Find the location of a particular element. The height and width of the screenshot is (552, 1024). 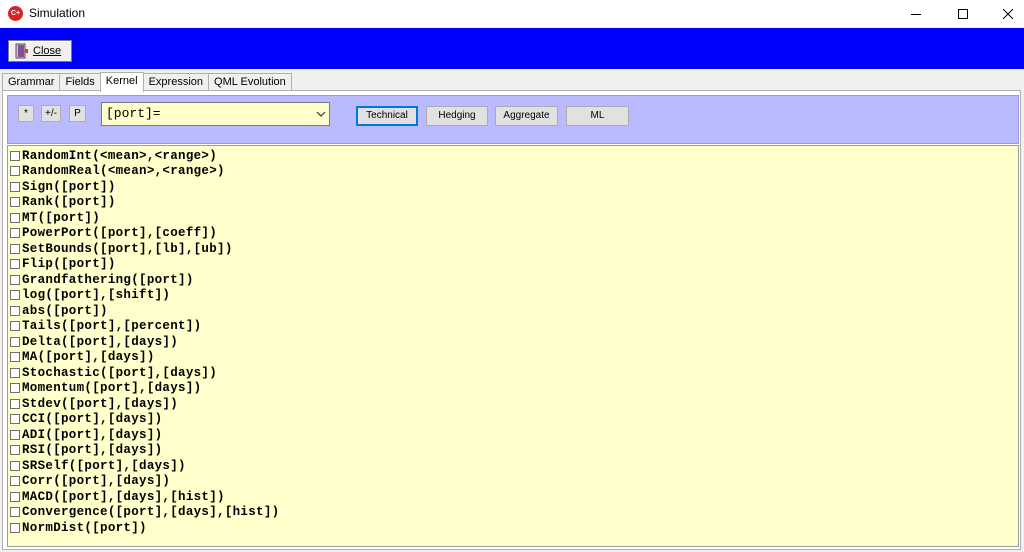

maximize-icon is located at coordinates (963, 13).